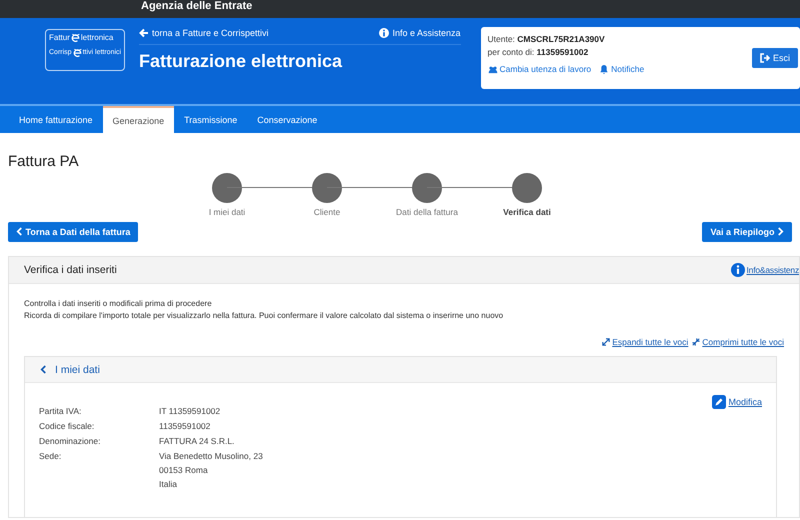 Image resolution: width=800 pixels, height=520 pixels. Describe the element at coordinates (287, 119) in the screenshot. I see `nav-tab: Conservazione` at that location.